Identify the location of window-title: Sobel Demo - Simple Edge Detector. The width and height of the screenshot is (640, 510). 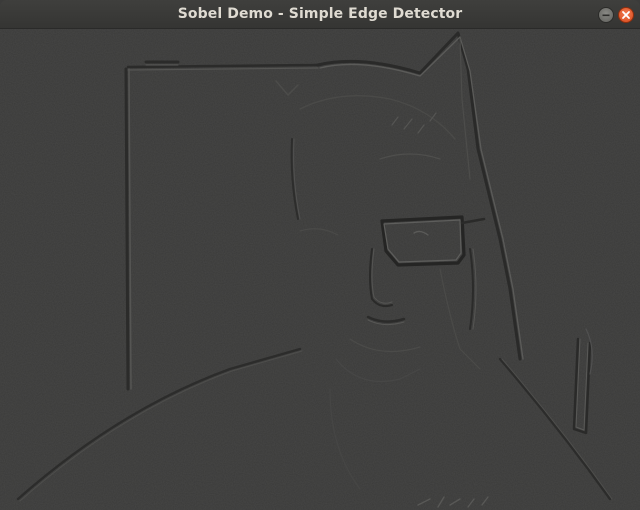
(320, 14).